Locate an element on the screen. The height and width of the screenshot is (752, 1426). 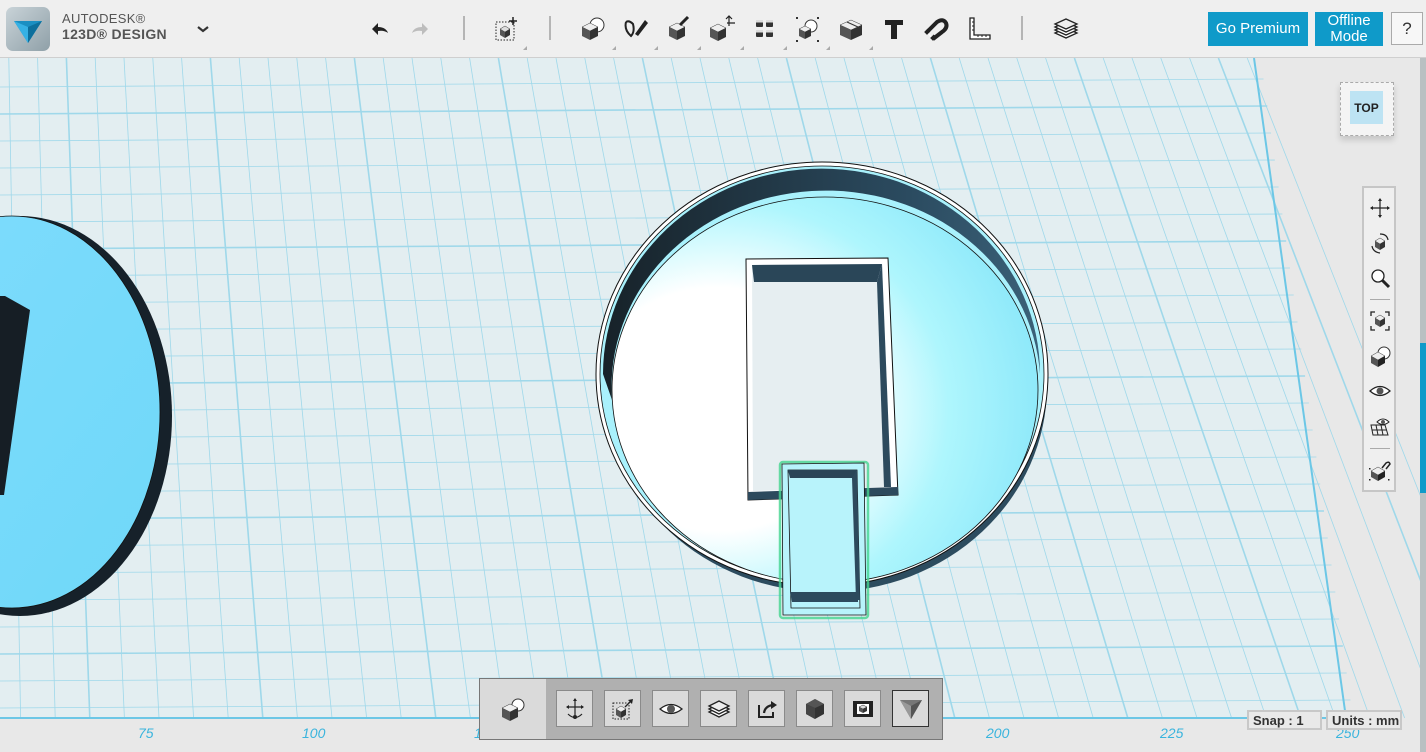
object-menu-button is located at coordinates (513, 709).